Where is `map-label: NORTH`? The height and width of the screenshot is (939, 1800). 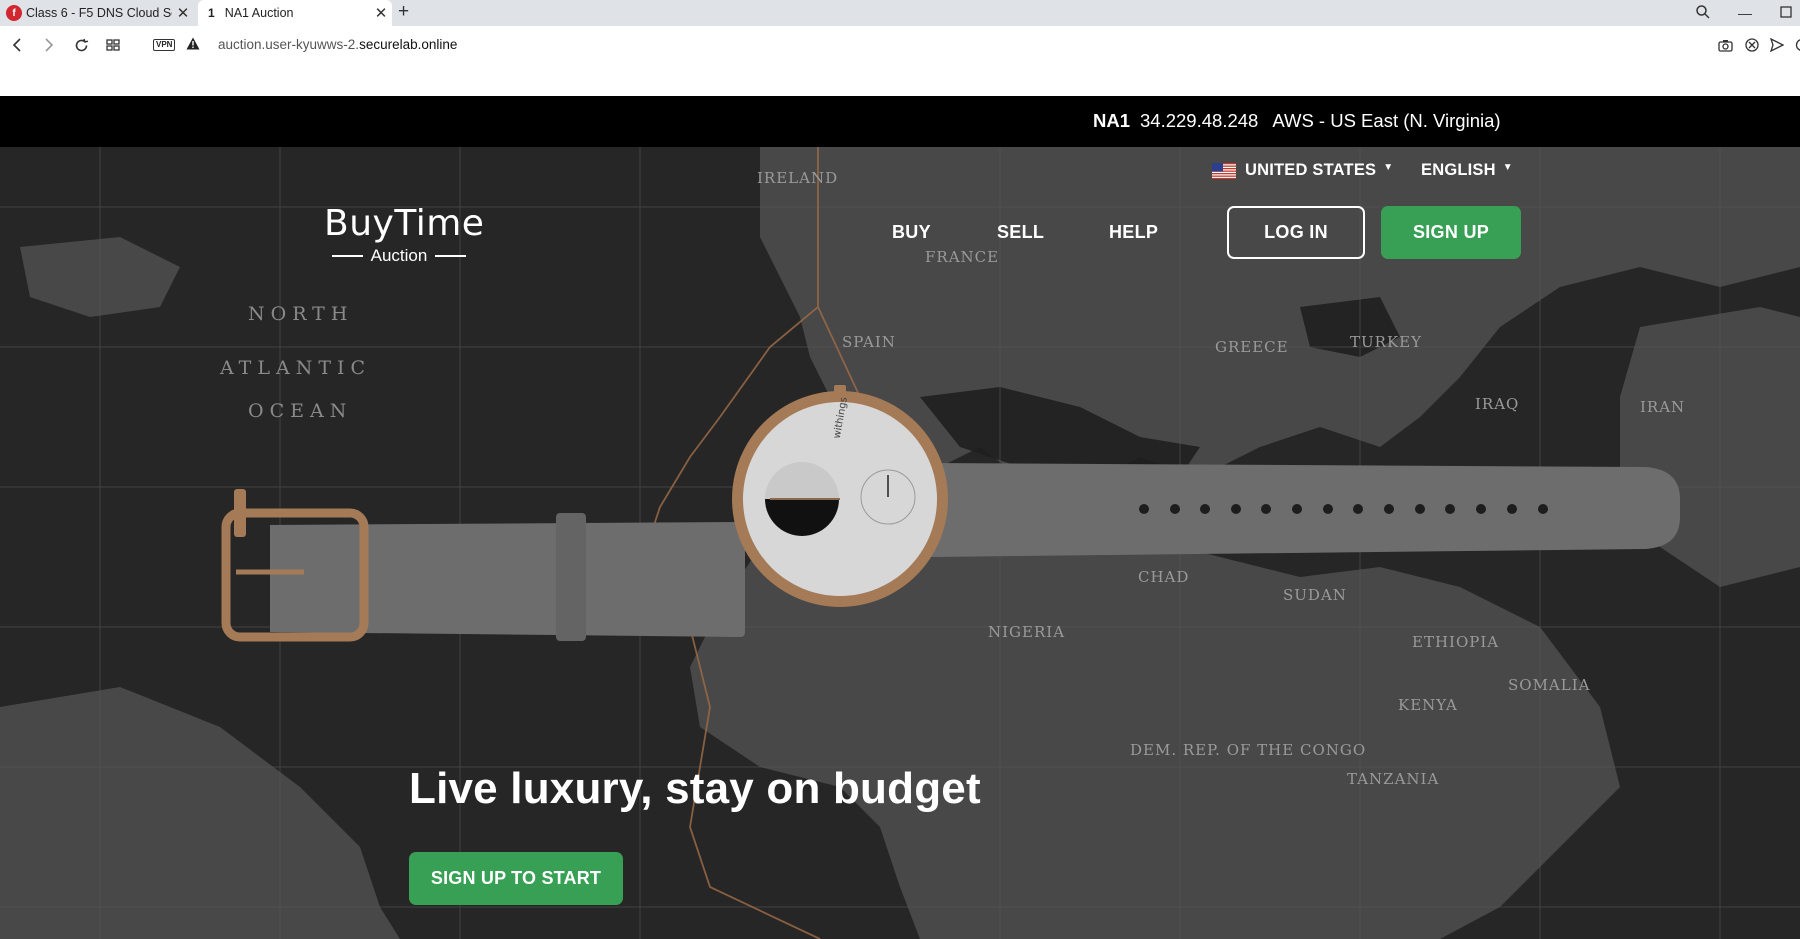
map-label: NORTH is located at coordinates (300, 314).